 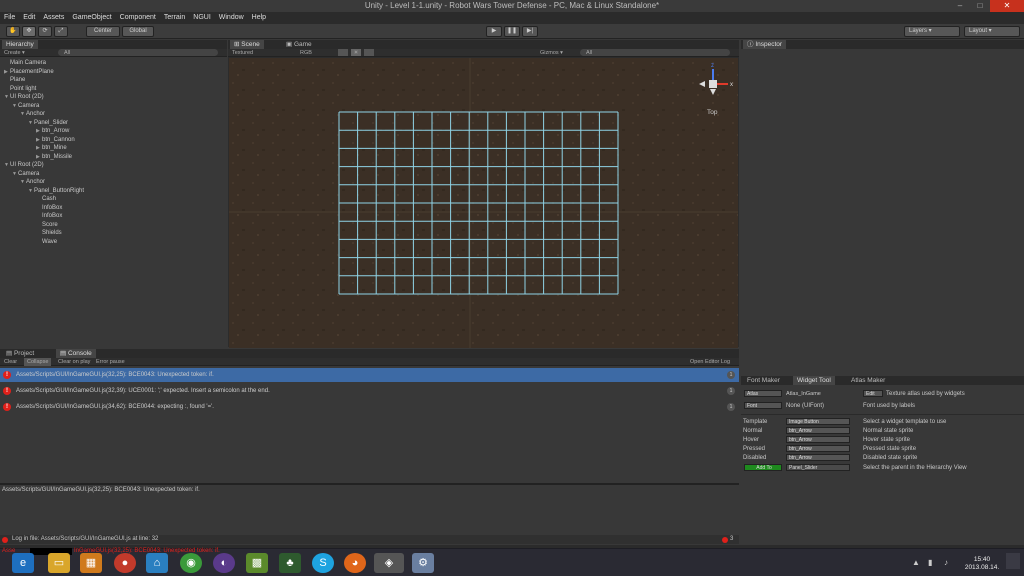 I want to click on tab-scene: ⊞ Scene, so click(x=247, y=44).